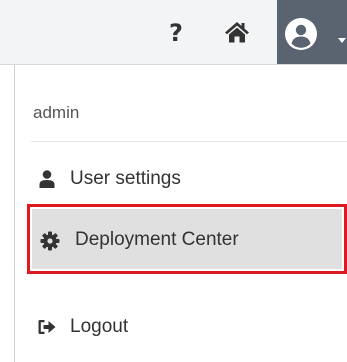 Image resolution: width=347 pixels, height=362 pixels. I want to click on user-icon, so click(47, 179).